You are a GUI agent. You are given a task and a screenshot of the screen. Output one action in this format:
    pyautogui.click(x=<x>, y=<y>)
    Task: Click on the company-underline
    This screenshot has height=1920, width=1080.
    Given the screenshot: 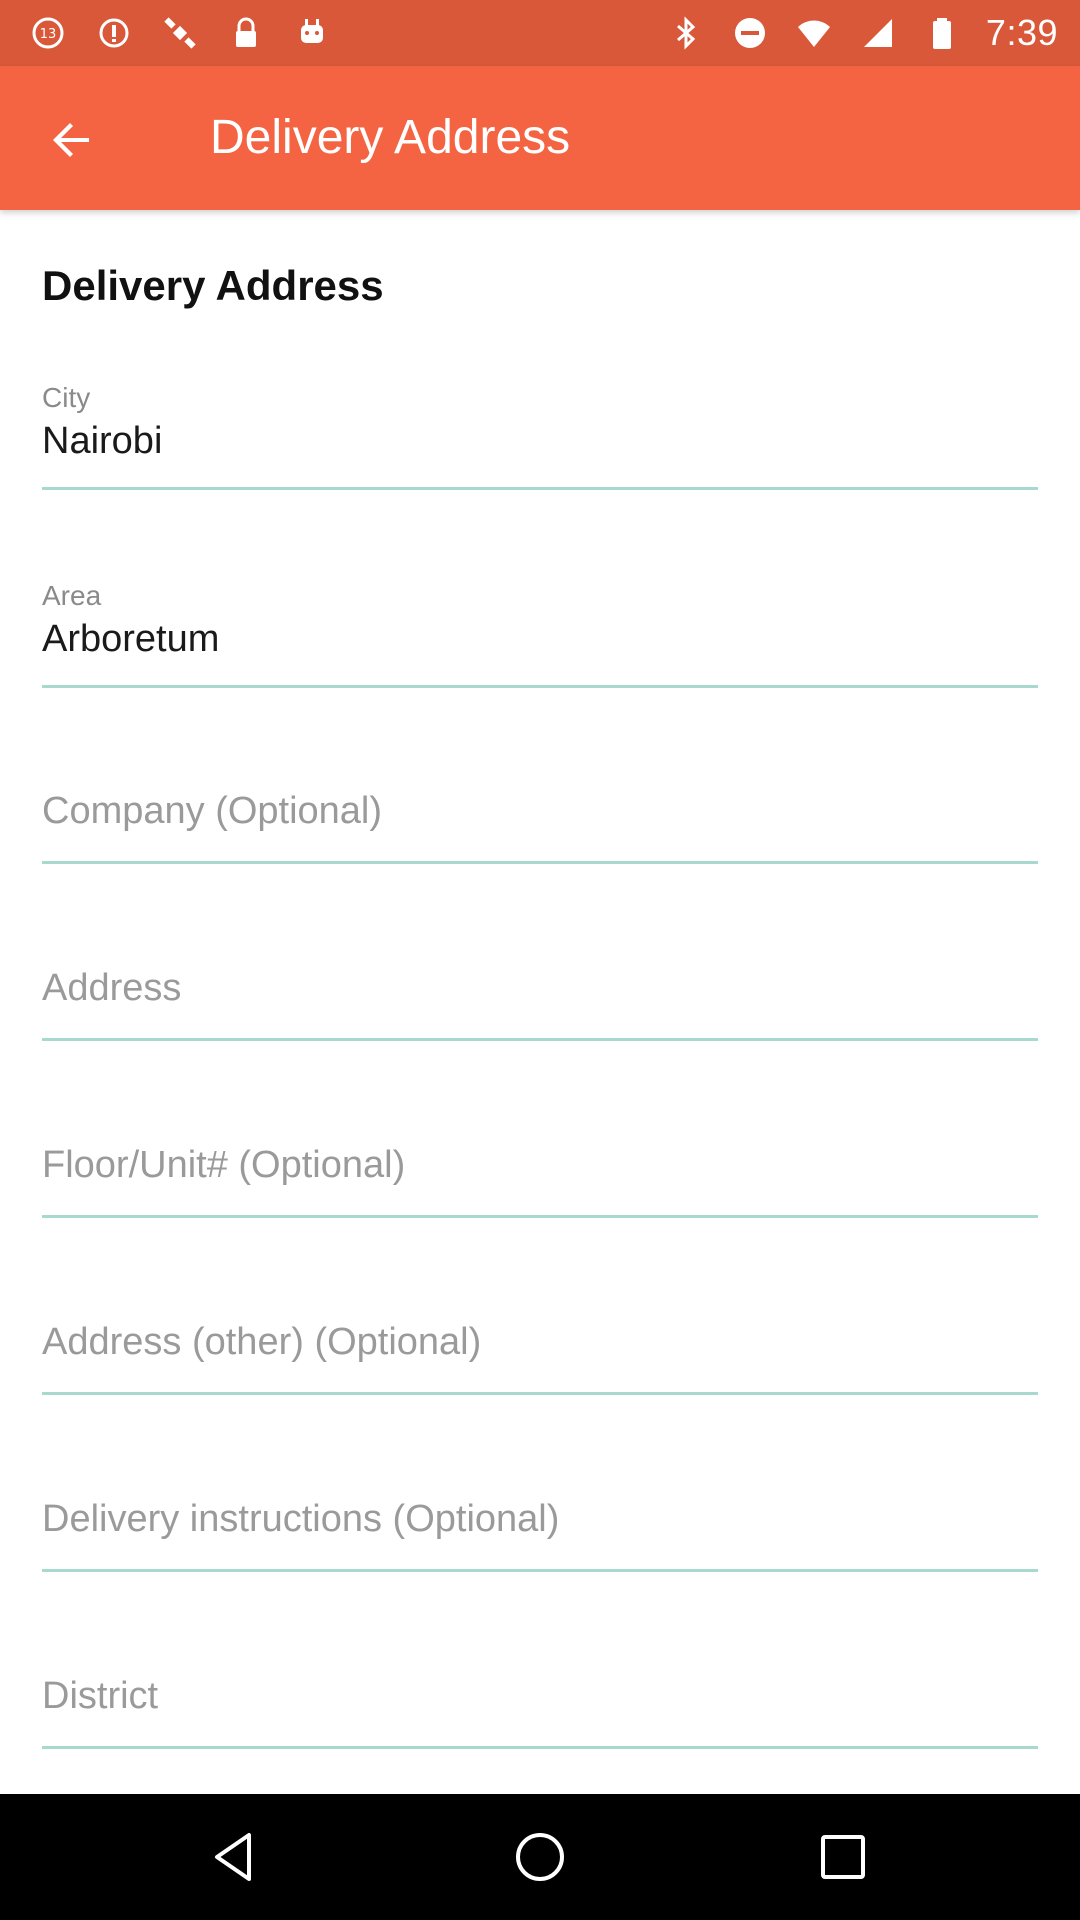 What is the action you would take?
    pyautogui.click(x=540, y=862)
    